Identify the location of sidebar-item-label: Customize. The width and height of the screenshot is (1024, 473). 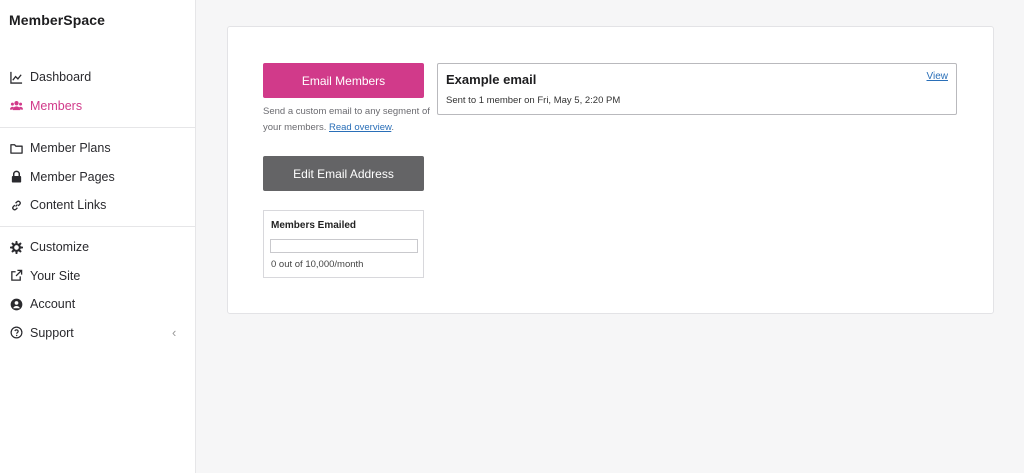
(60, 247).